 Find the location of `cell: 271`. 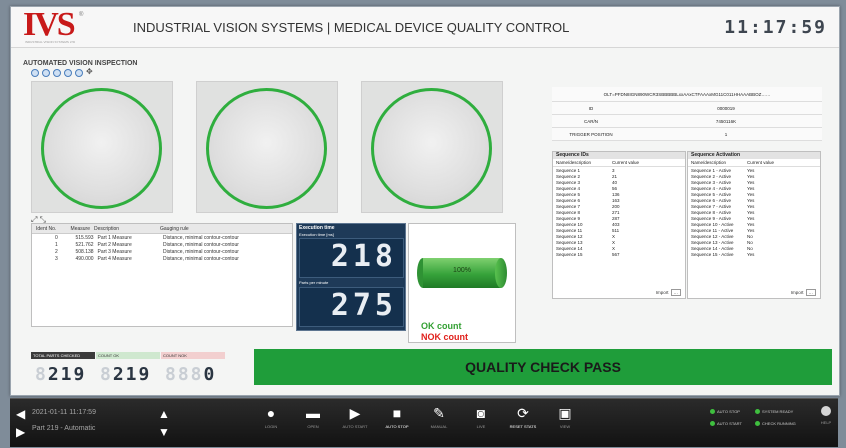

cell: 271 is located at coordinates (616, 212).